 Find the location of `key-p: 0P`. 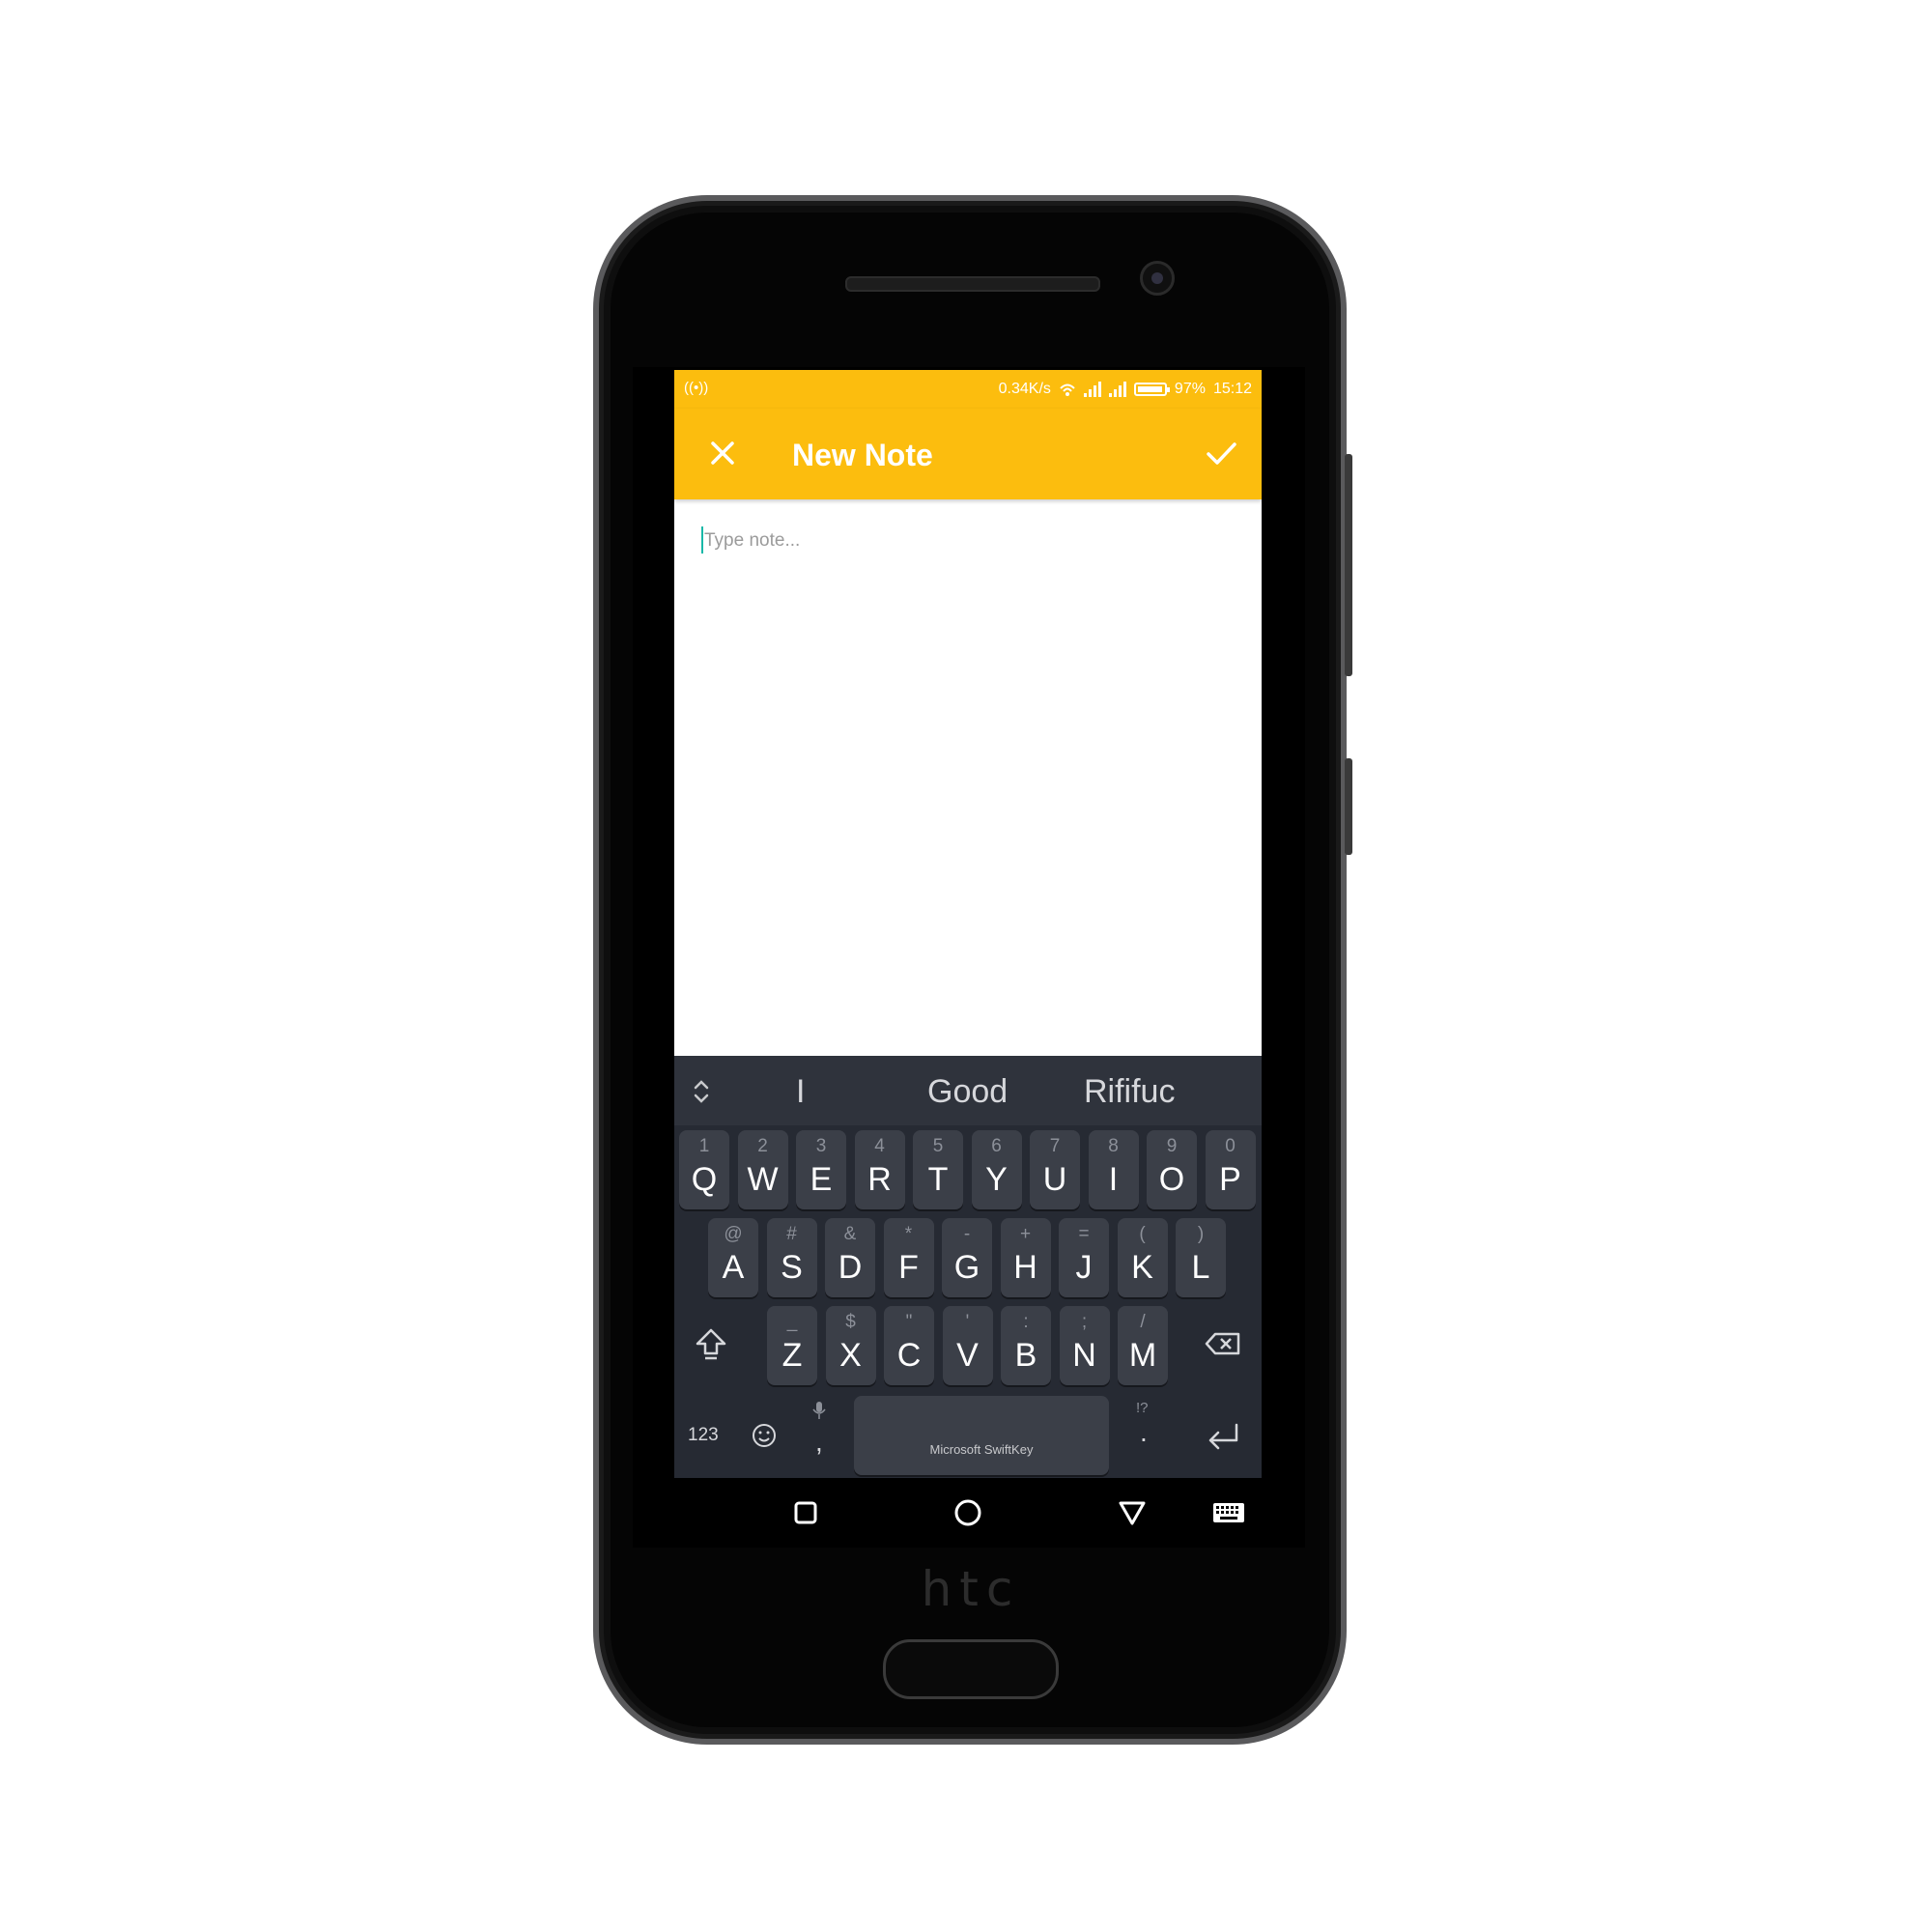

key-p: 0P is located at coordinates (1230, 1169).